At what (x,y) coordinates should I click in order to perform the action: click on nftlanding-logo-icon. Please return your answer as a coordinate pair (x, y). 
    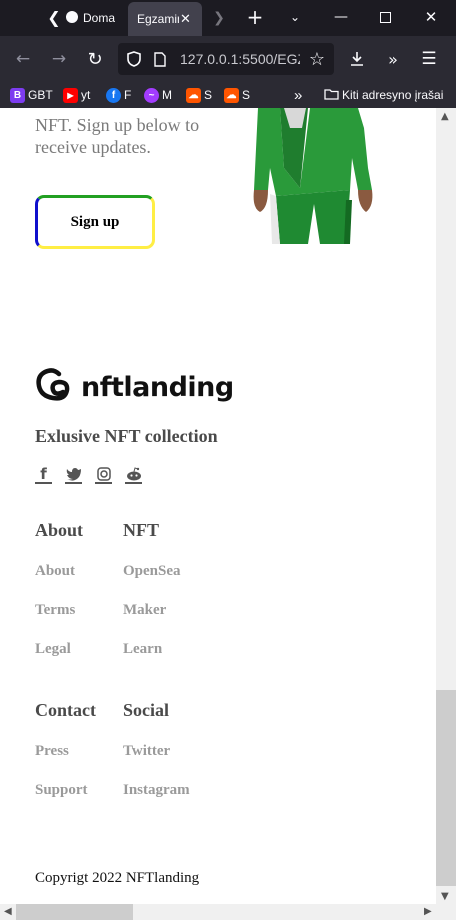
    Looking at the image, I should click on (53, 387).